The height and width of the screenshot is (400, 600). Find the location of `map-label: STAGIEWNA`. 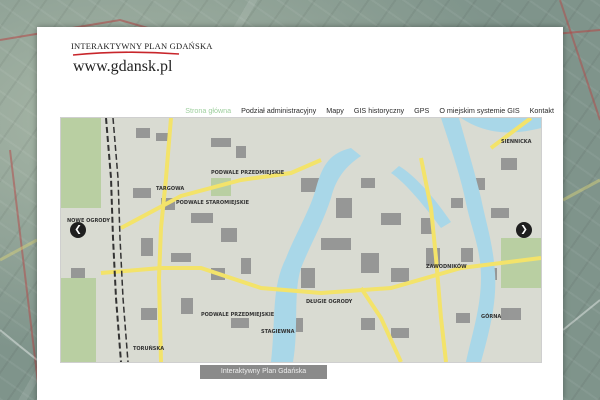

map-label: STAGIEWNA is located at coordinates (278, 332).